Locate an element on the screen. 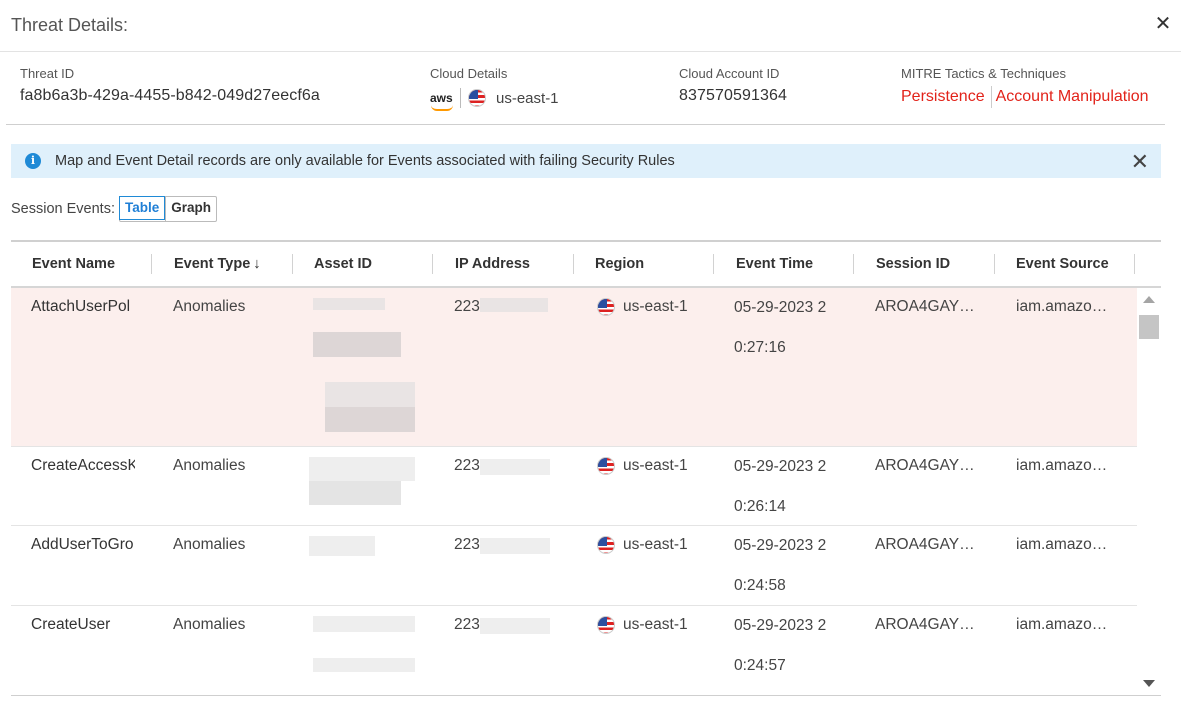 Image resolution: width=1181 pixels, height=706 pixels. column-session-id: Session ID is located at coordinates (913, 264).